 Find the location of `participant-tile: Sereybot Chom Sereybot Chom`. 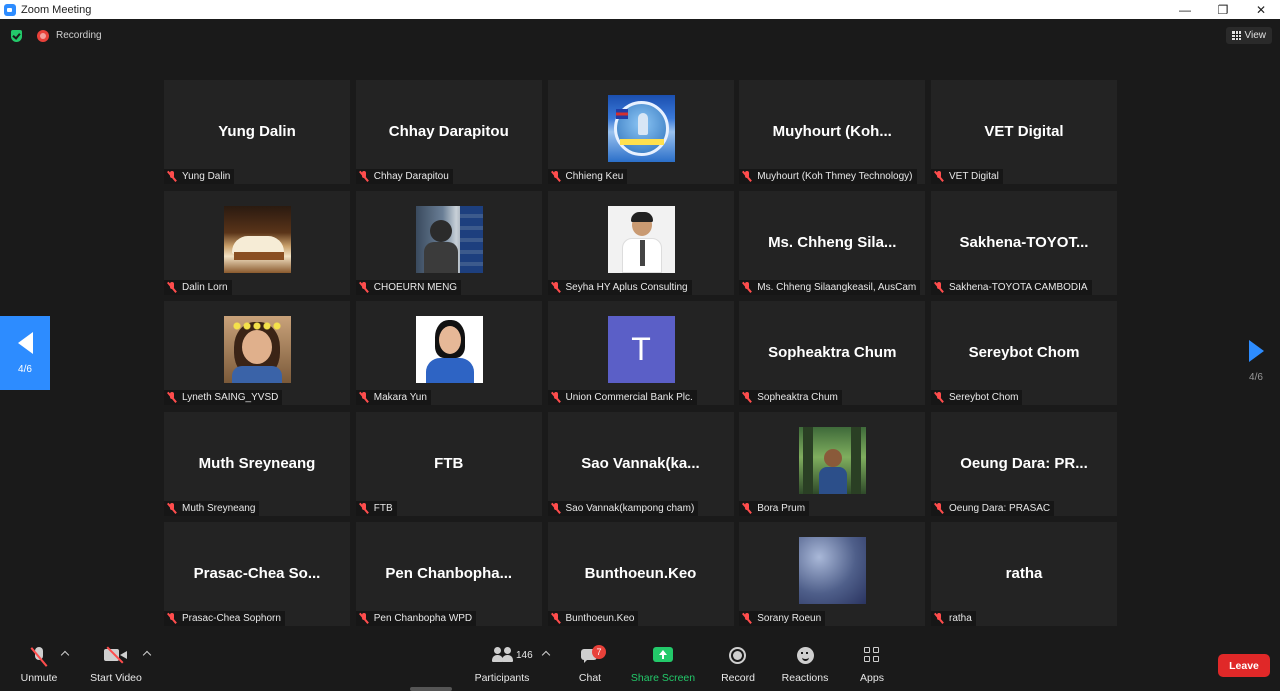

participant-tile: Sereybot Chom Sereybot Chom is located at coordinates (1024, 353).